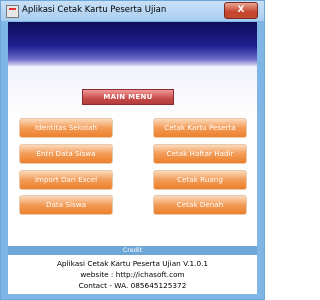 The image size is (320, 300). What do you see at coordinates (66, 154) in the screenshot?
I see `entri-data-siswa-button: Entri Data Siswa` at bounding box center [66, 154].